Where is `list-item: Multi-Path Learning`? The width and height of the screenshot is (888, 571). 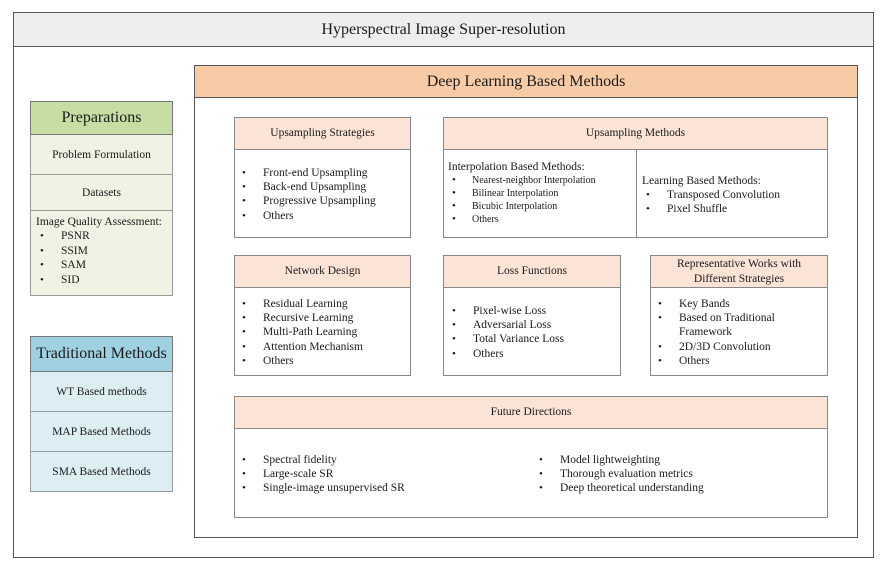
list-item: Multi-Path Learning is located at coordinates (300, 332).